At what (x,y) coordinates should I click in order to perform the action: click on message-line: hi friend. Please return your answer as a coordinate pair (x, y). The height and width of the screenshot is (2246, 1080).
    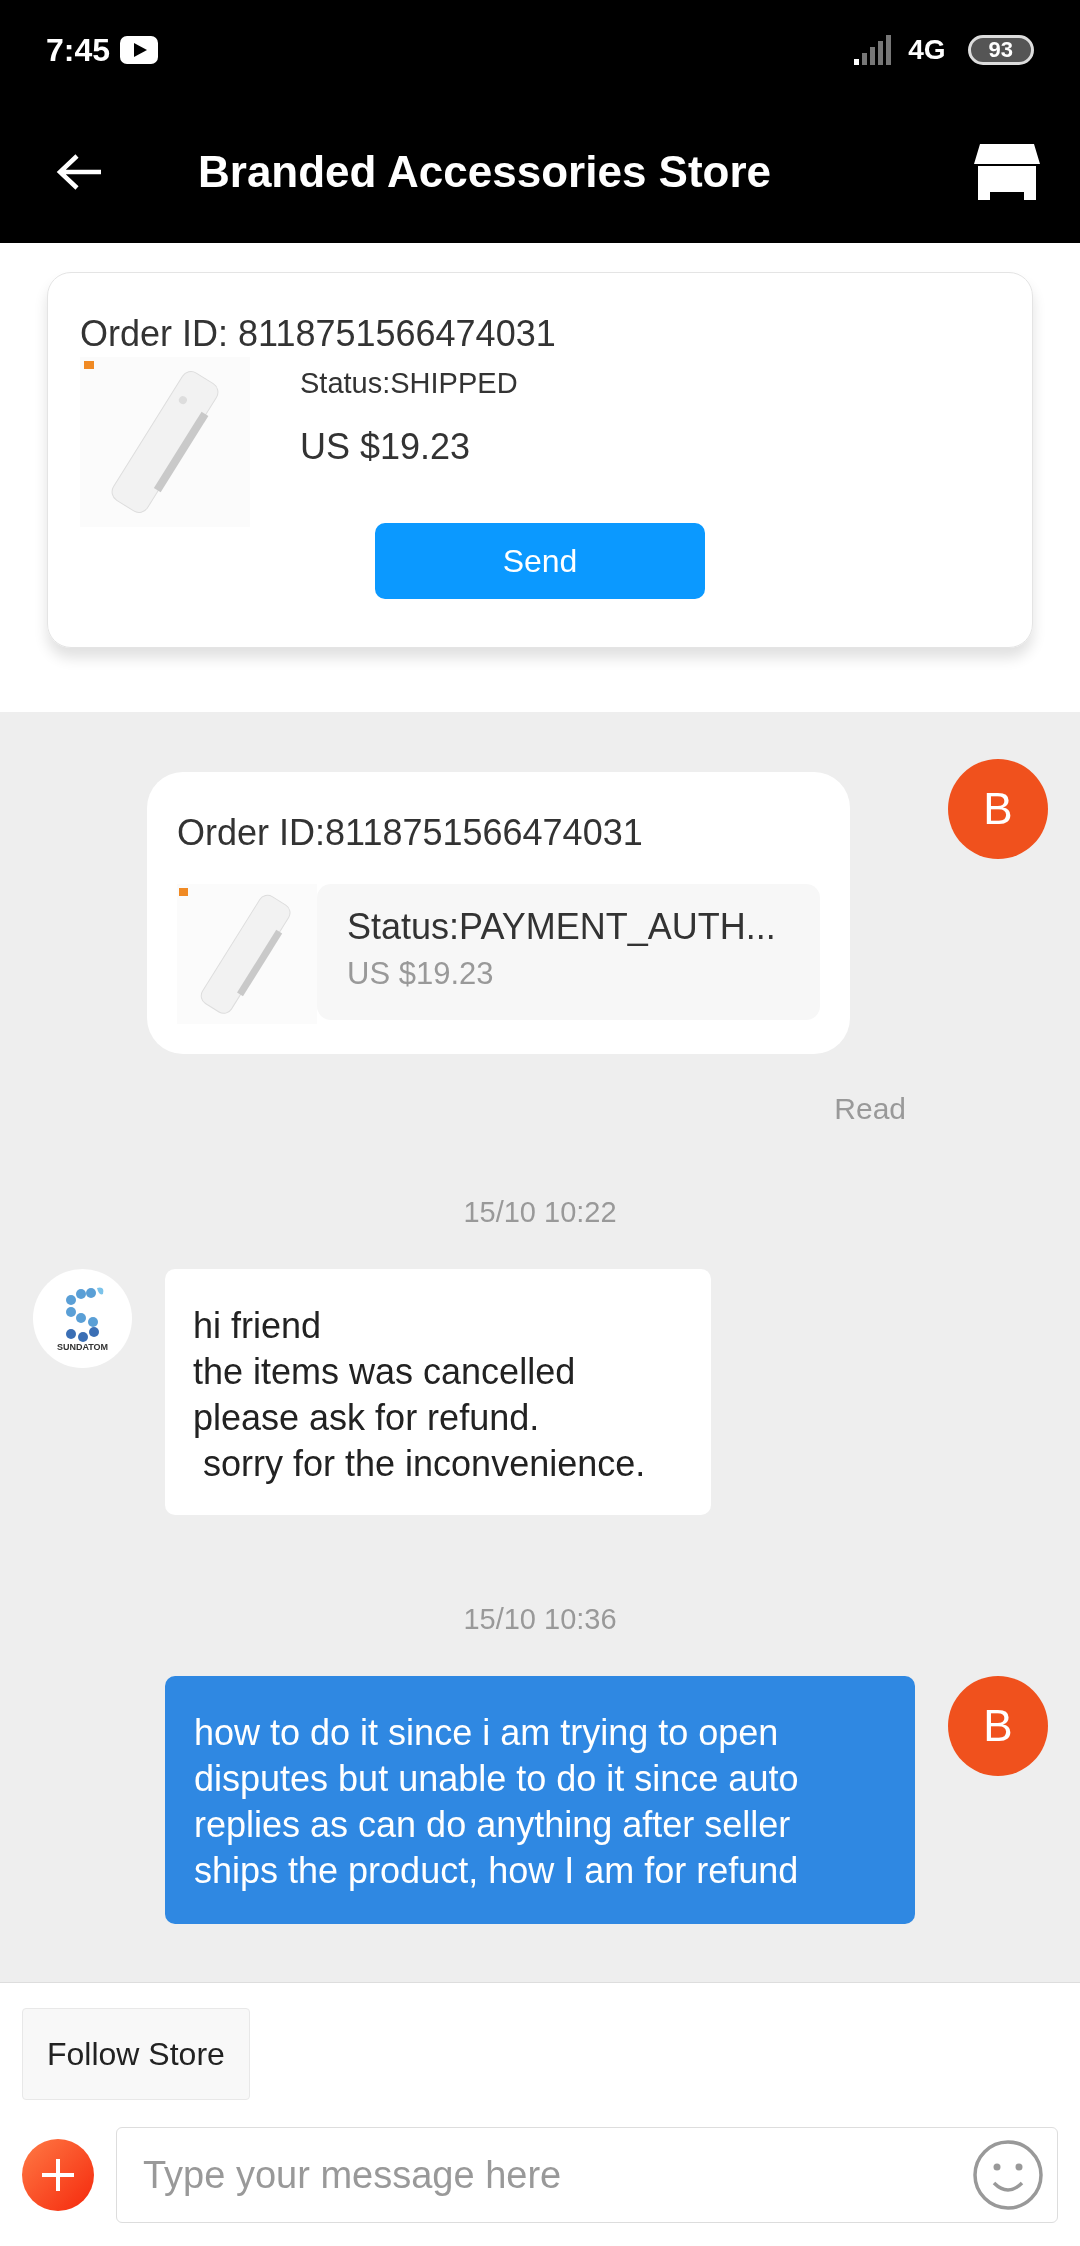
    Looking at the image, I should click on (258, 1326).